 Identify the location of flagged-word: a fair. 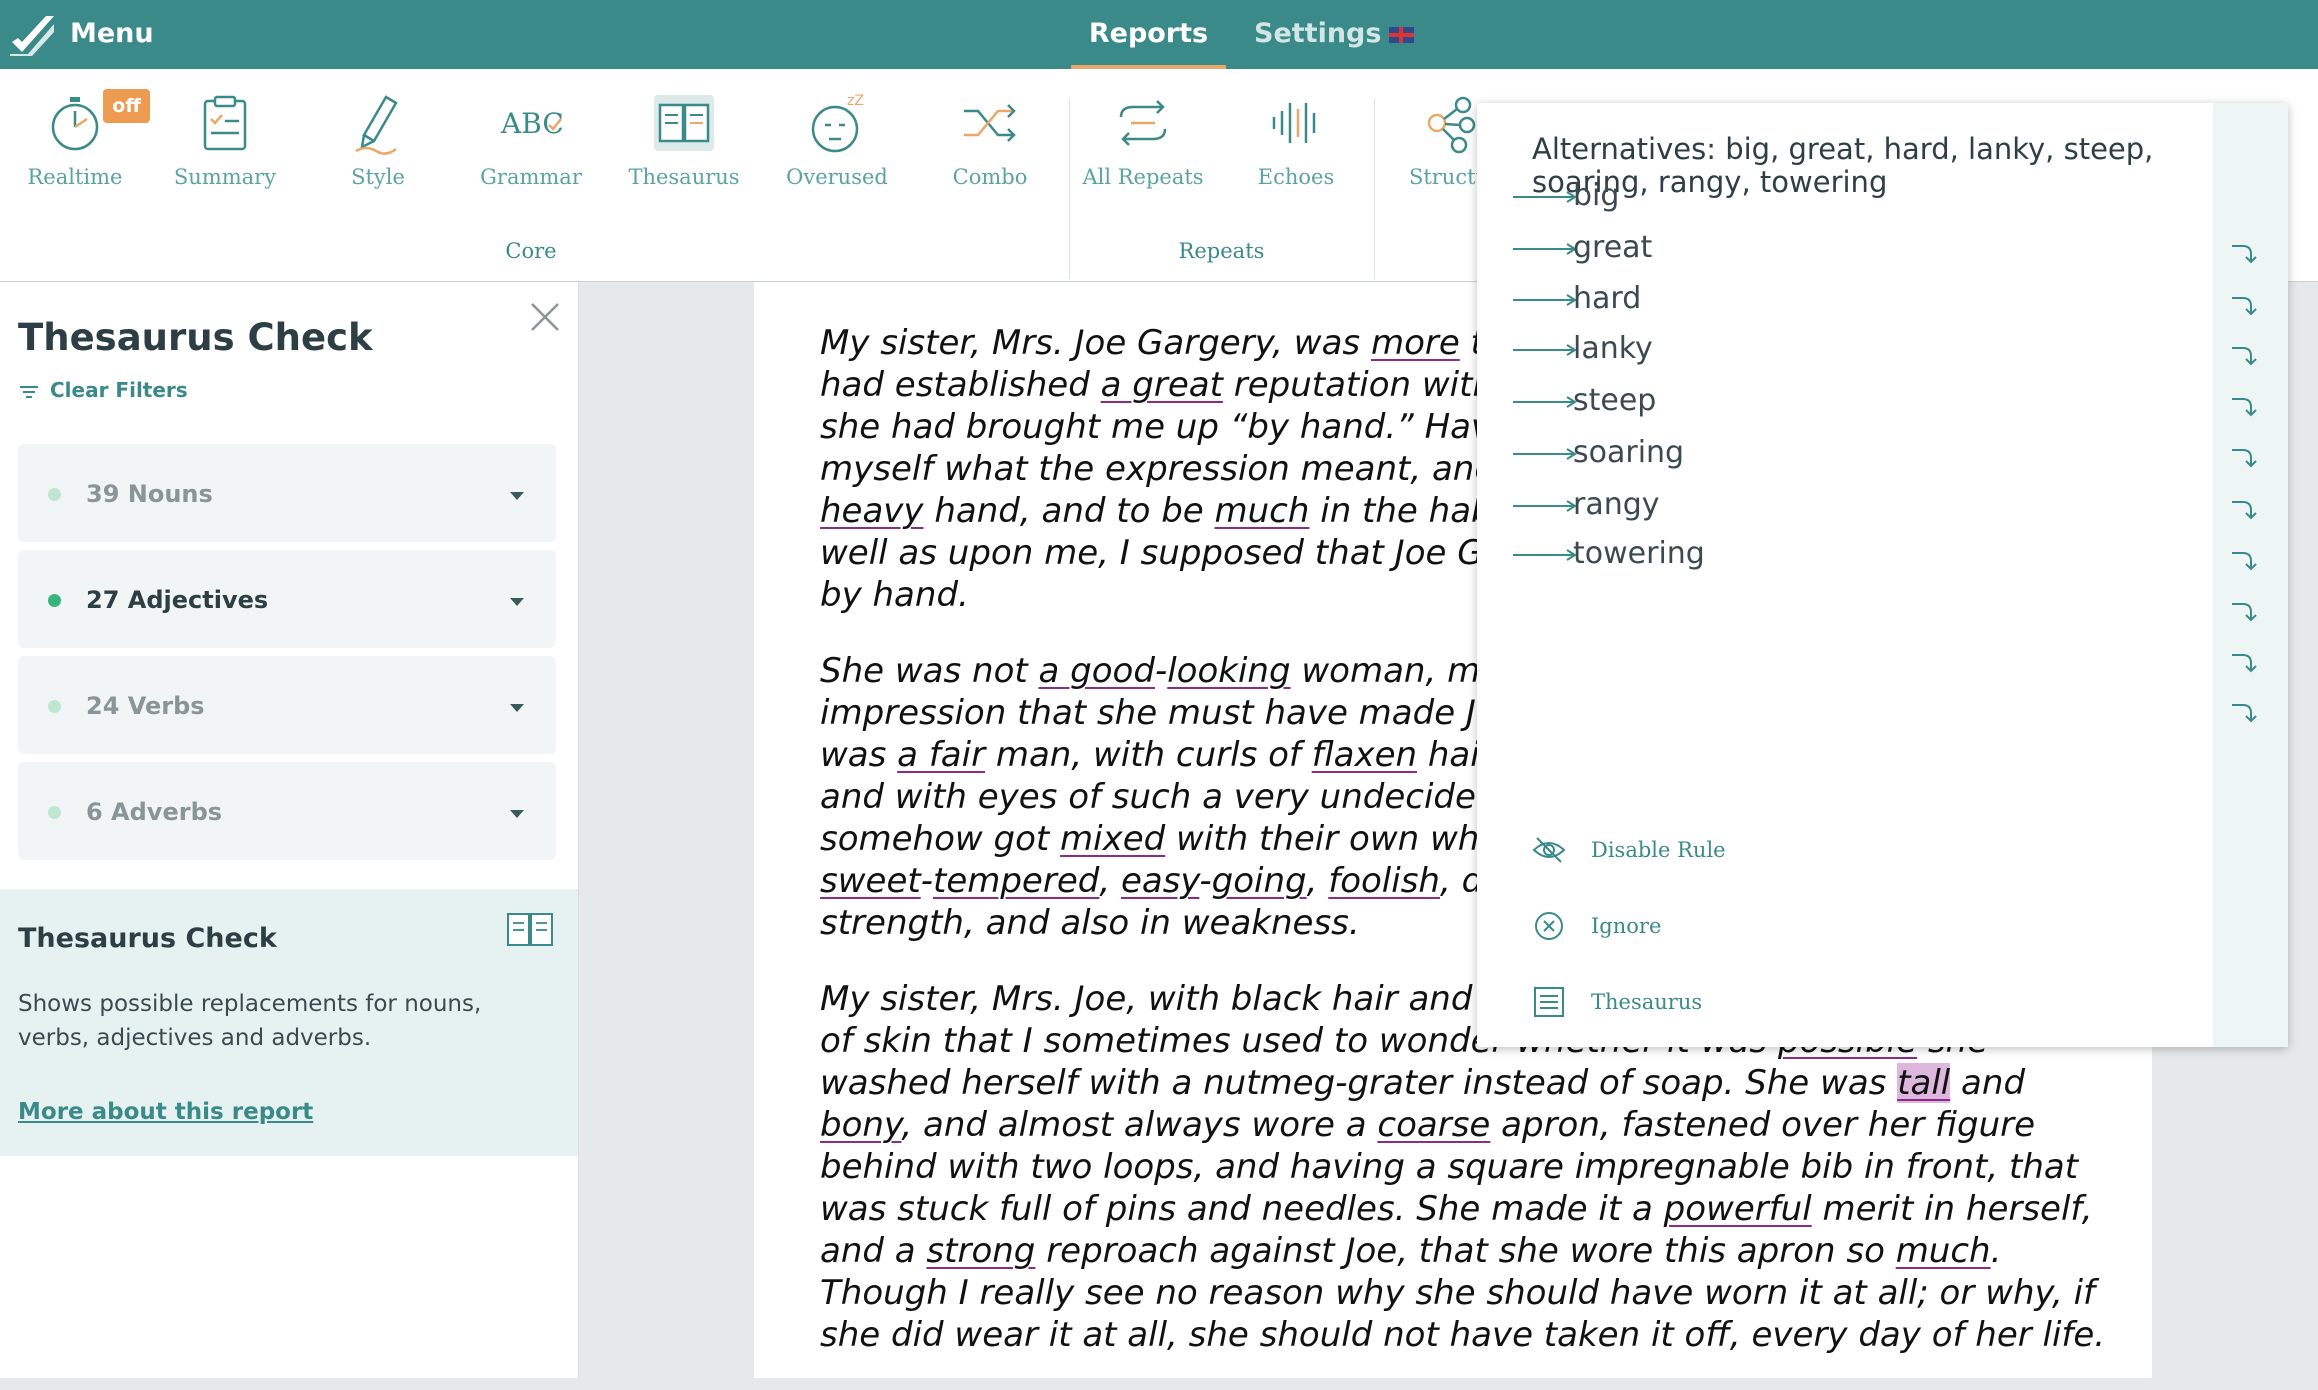
(941, 755).